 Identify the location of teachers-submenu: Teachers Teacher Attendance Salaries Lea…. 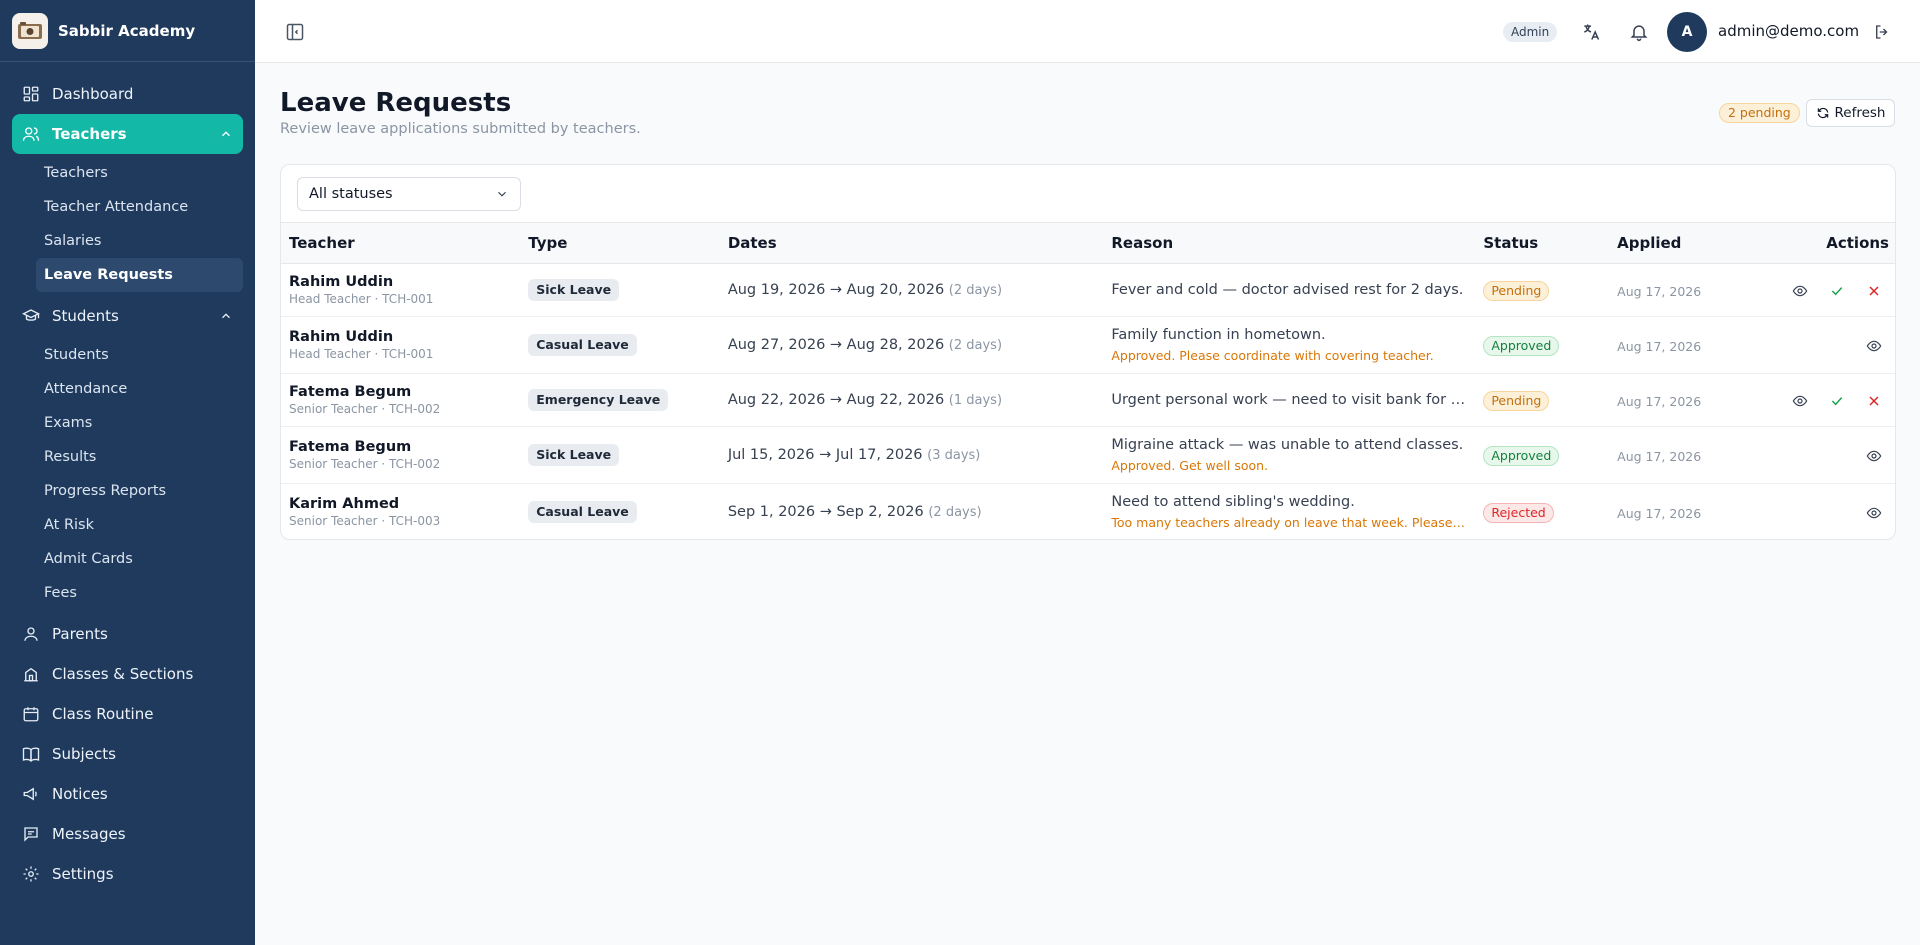
(127, 225).